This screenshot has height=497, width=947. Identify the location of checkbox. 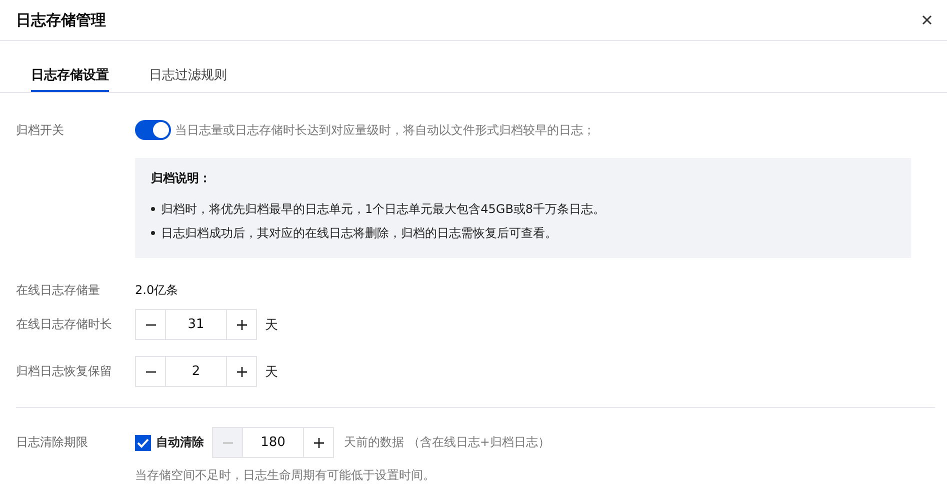
(143, 442).